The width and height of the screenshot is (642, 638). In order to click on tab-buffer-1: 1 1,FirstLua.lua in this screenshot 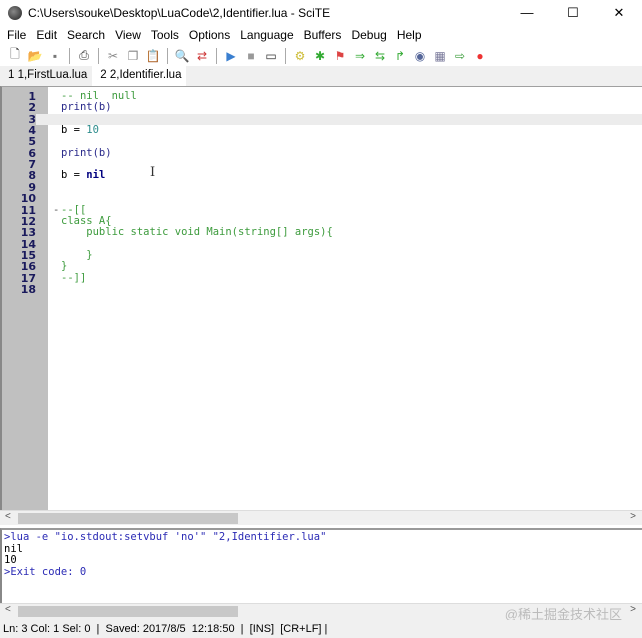, I will do `click(46, 76)`.